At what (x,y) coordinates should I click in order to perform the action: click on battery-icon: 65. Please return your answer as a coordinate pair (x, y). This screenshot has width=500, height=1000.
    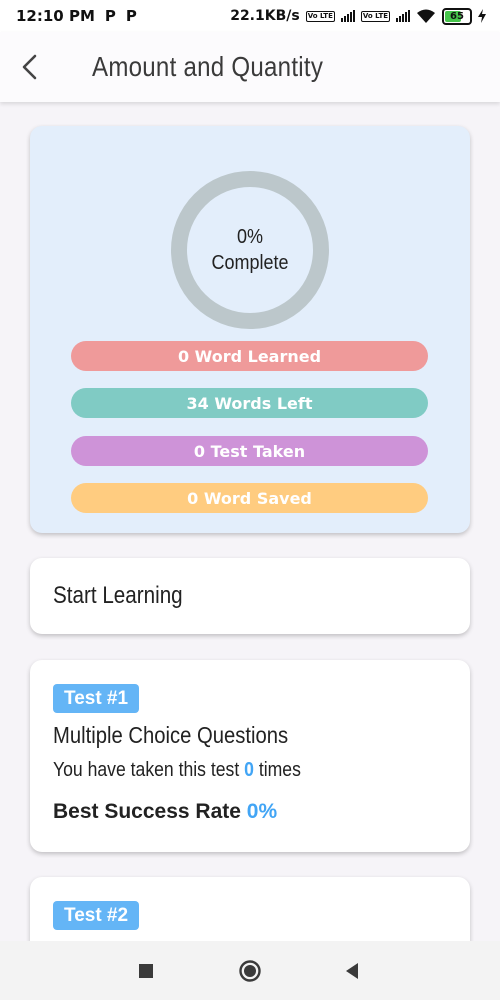
    Looking at the image, I should click on (457, 16).